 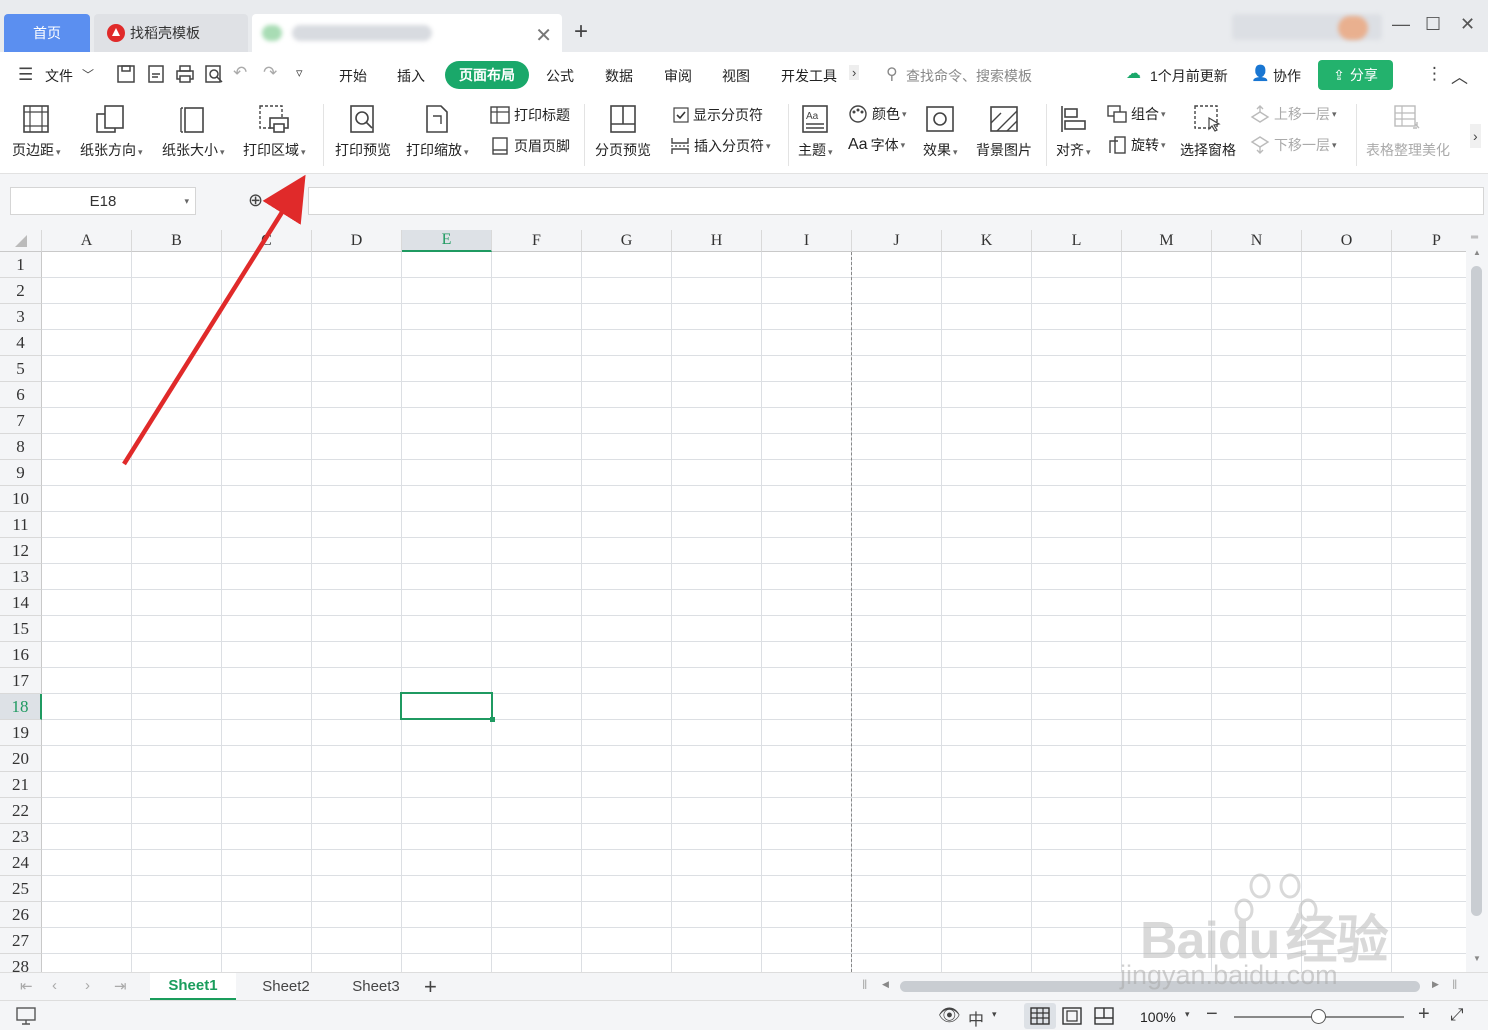 What do you see at coordinates (897, 241) in the screenshot?
I see `column-header-J: J` at bounding box center [897, 241].